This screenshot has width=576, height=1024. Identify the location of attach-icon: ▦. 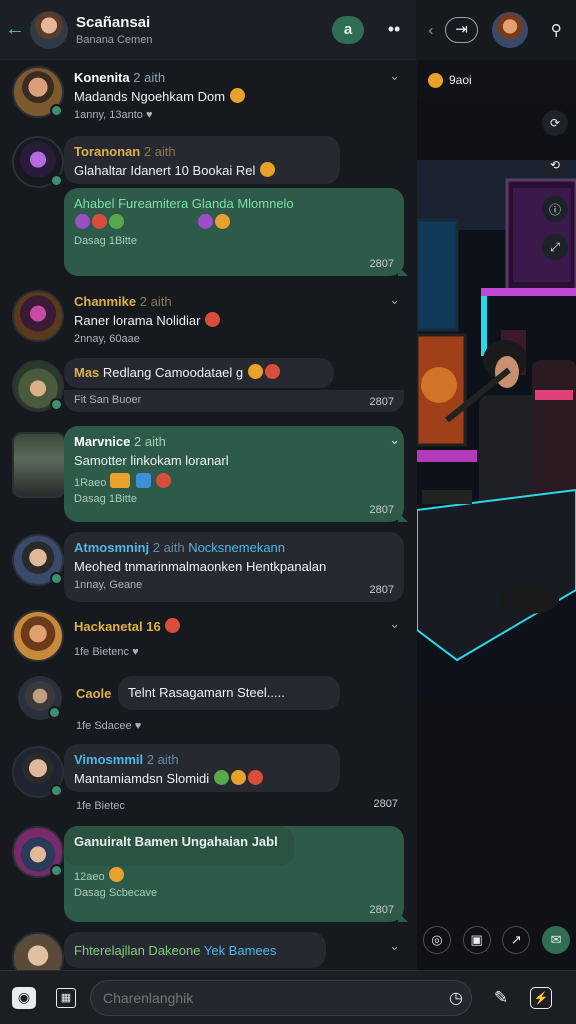
(66, 997).